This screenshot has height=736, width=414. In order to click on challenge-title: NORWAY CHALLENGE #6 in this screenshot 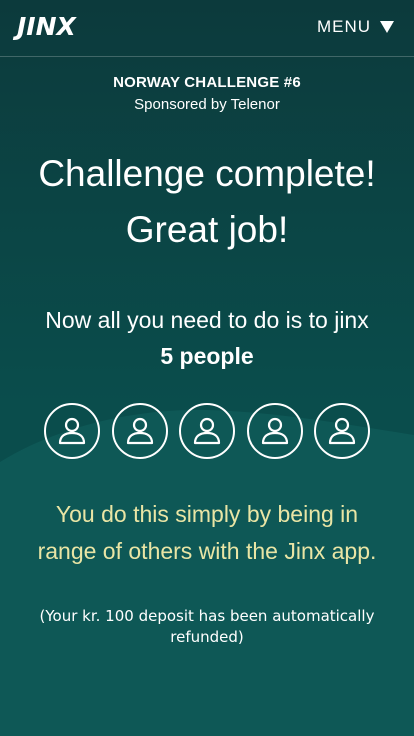, I will do `click(207, 82)`.